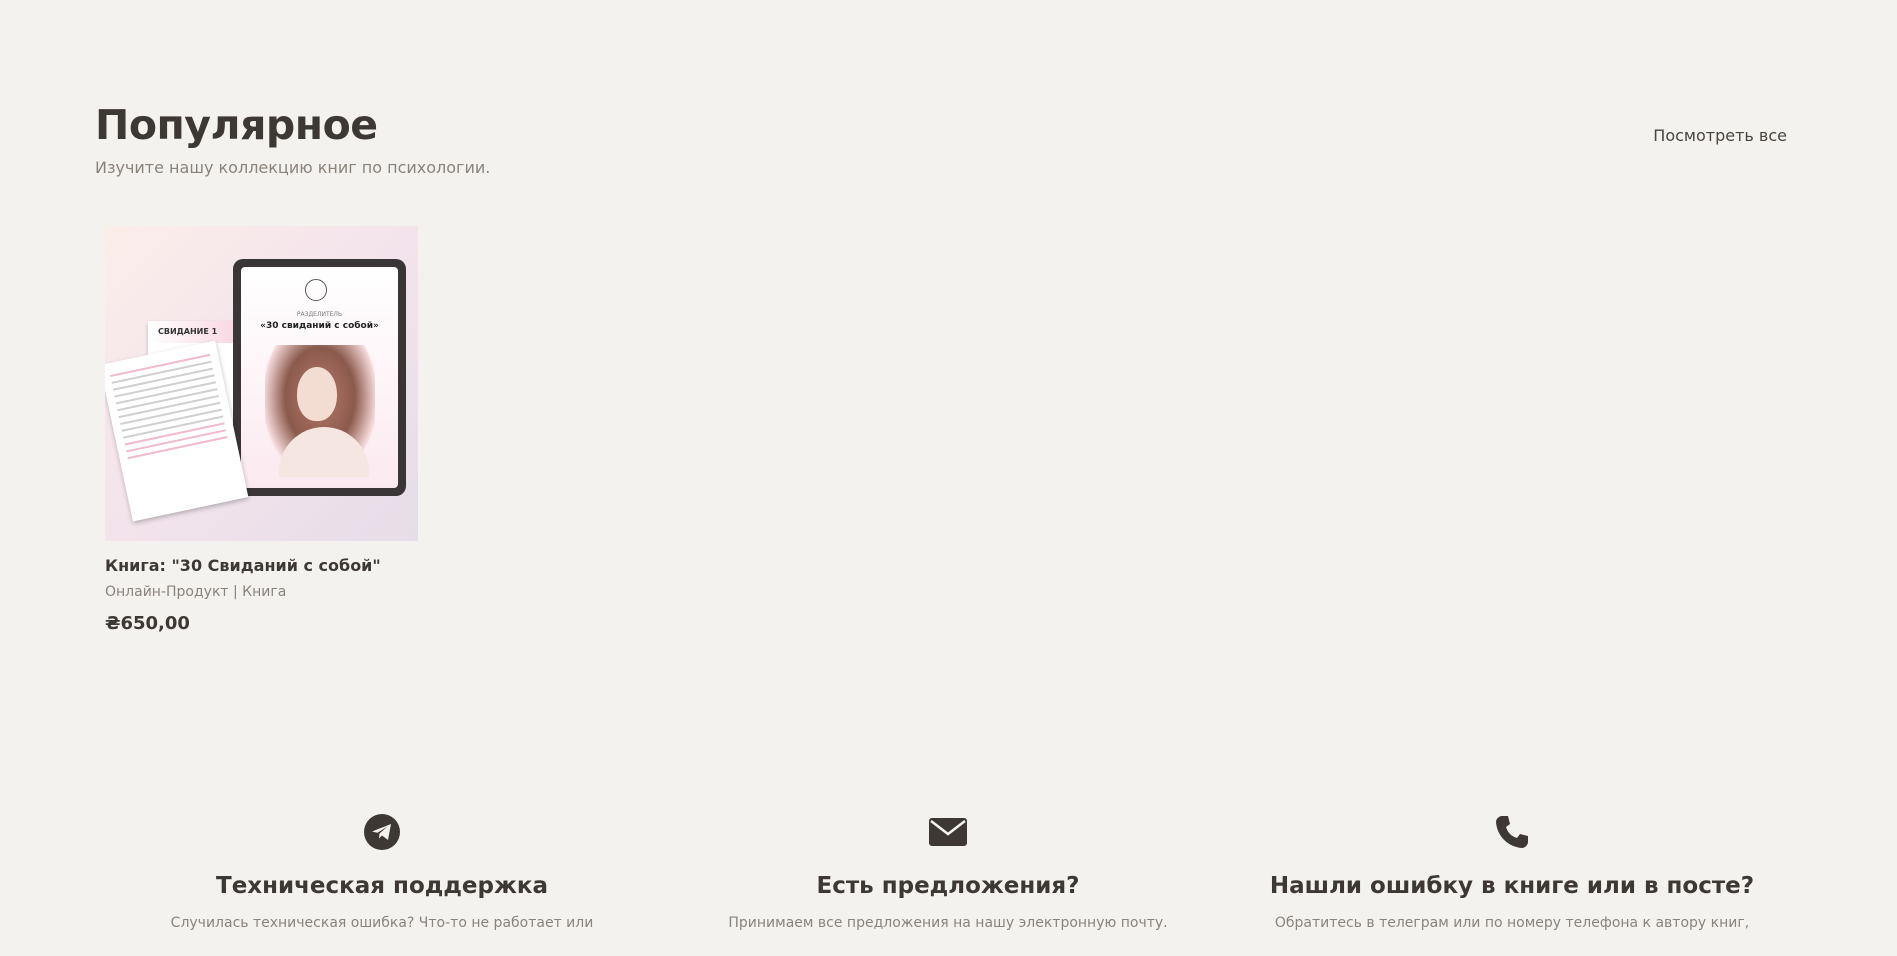  What do you see at coordinates (147, 623) in the screenshot?
I see `product-price: ₴650,00` at bounding box center [147, 623].